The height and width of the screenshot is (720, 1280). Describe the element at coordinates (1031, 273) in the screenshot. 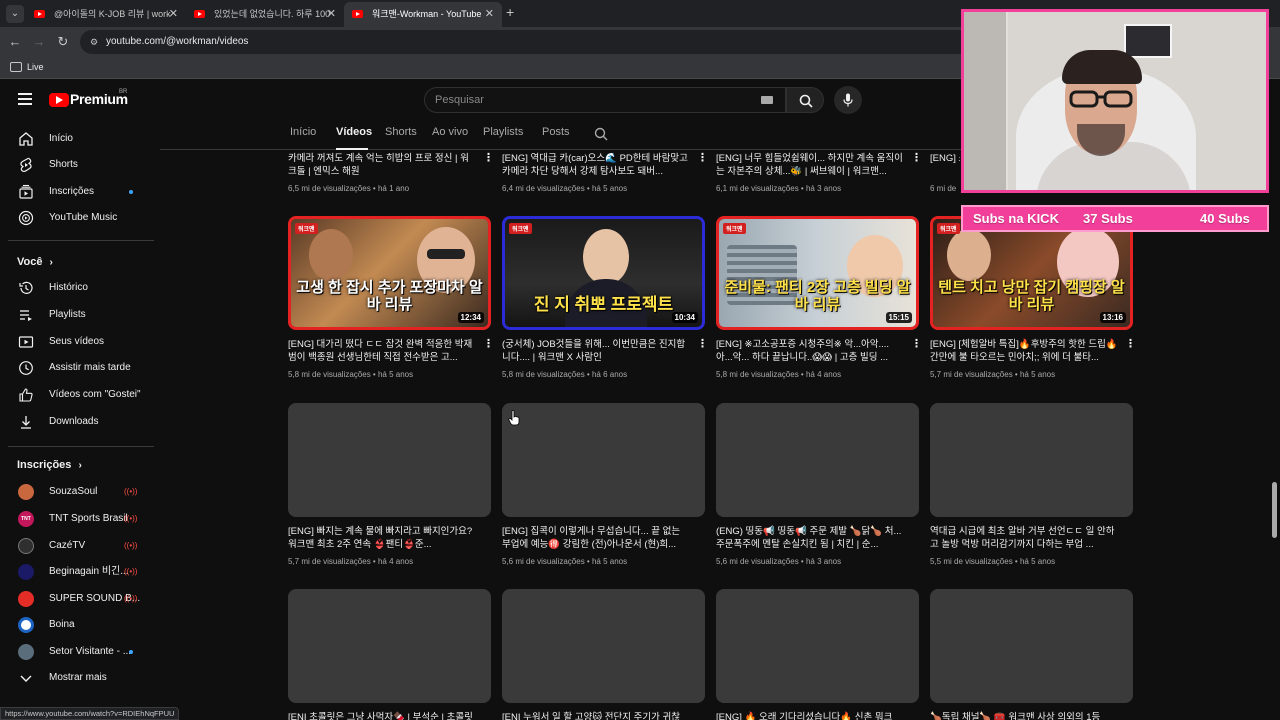

I see `video-thumbnail: 워크맨 텐트 치고 낭만 잡기 캠핑장 알바 리뷰 13:16` at that location.